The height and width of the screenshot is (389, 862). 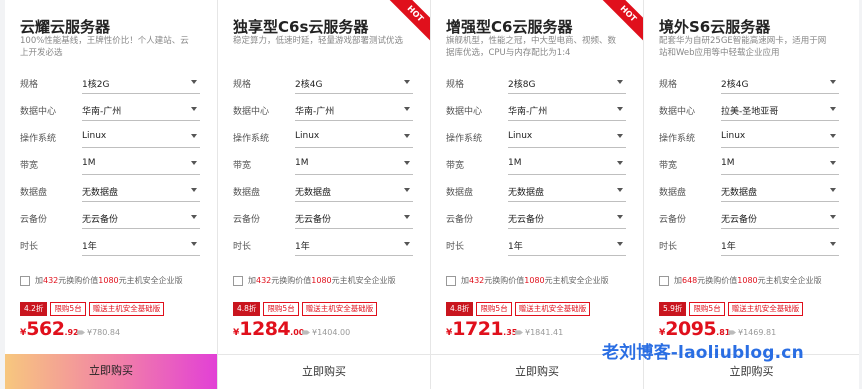 What do you see at coordinates (331, 332) in the screenshot?
I see `original-price-value: ¥1404.00` at bounding box center [331, 332].